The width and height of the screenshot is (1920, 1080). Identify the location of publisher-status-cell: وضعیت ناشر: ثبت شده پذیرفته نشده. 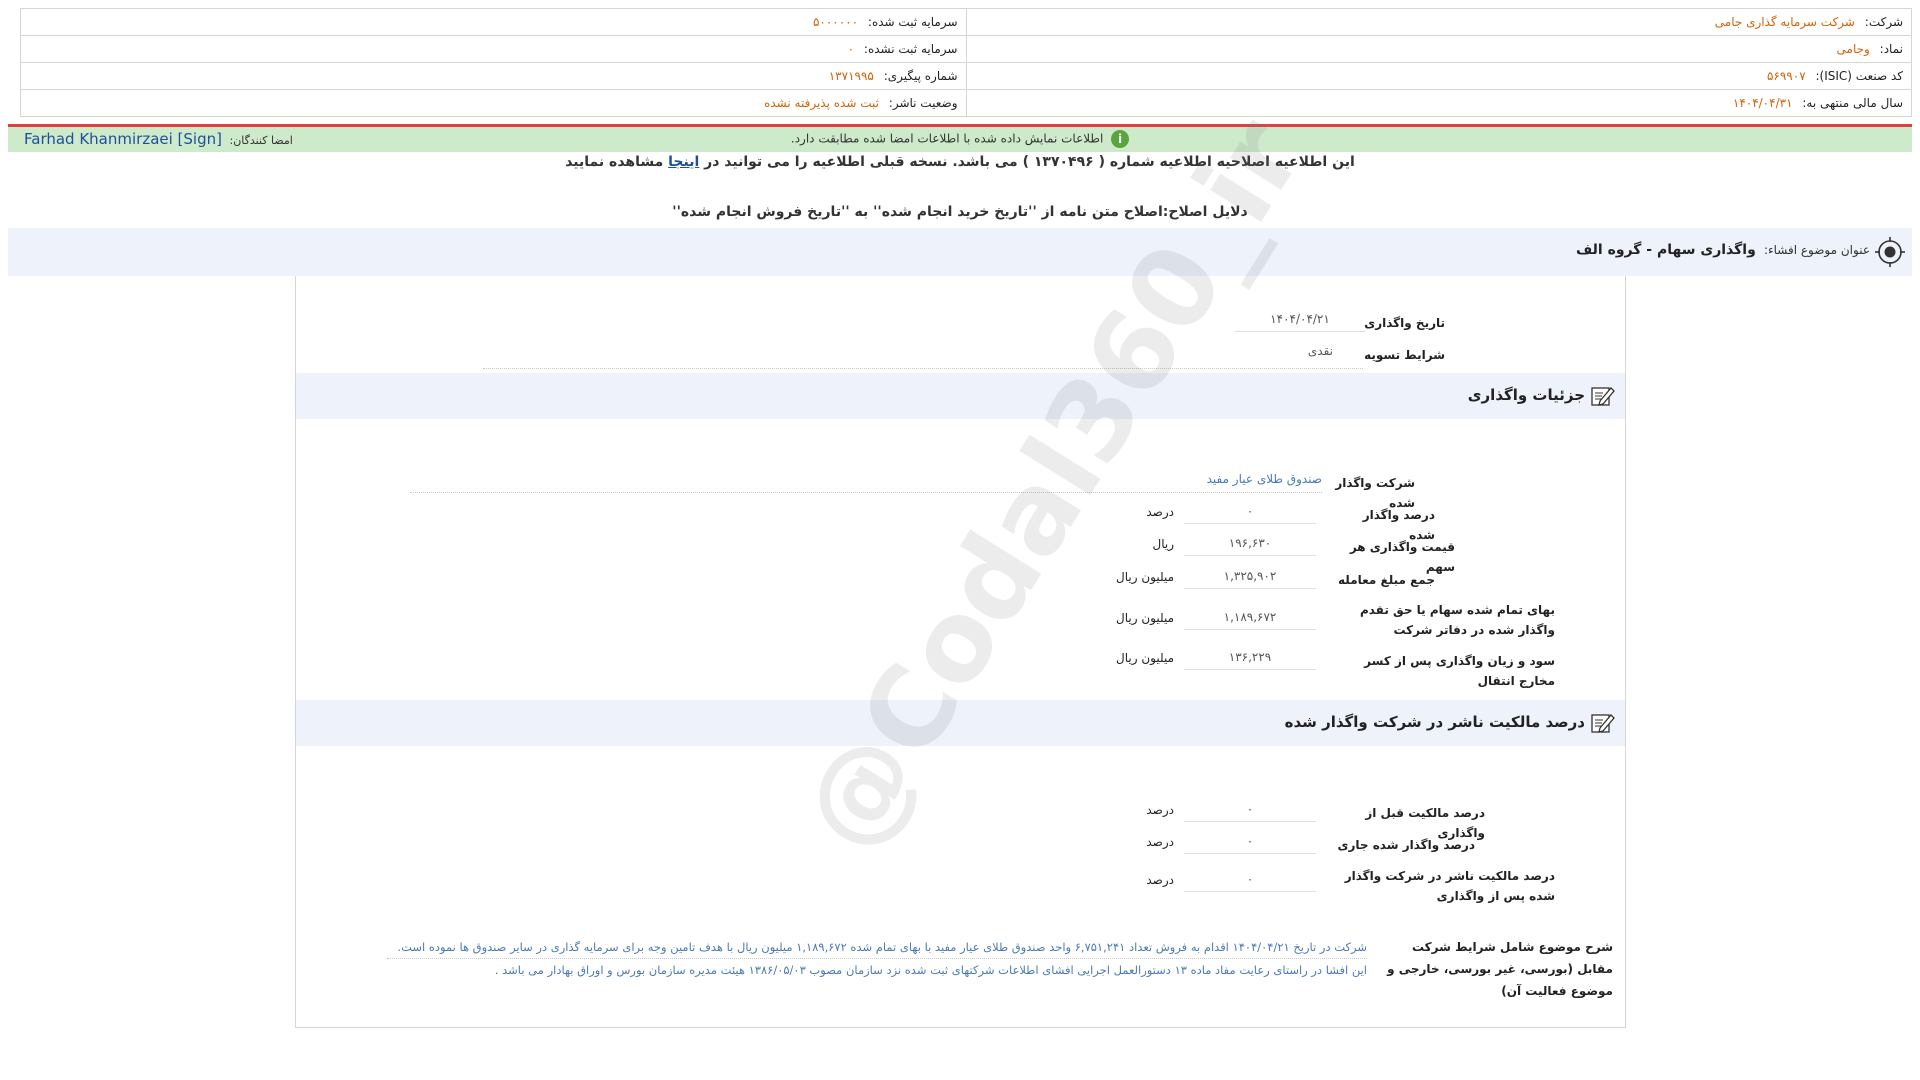
(493, 103).